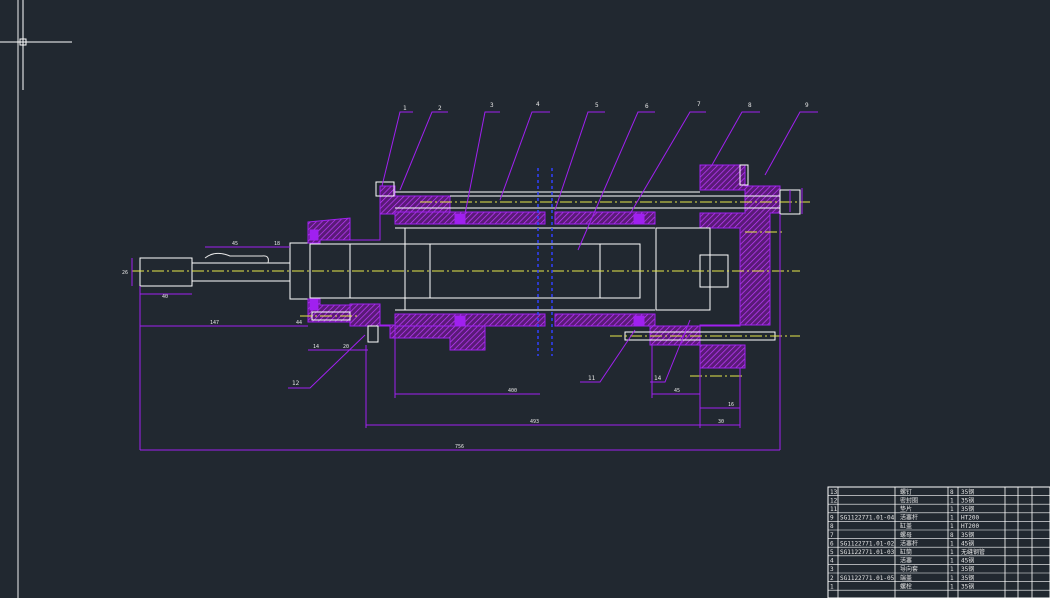  I want to click on callout-5: 5, so click(597, 105).